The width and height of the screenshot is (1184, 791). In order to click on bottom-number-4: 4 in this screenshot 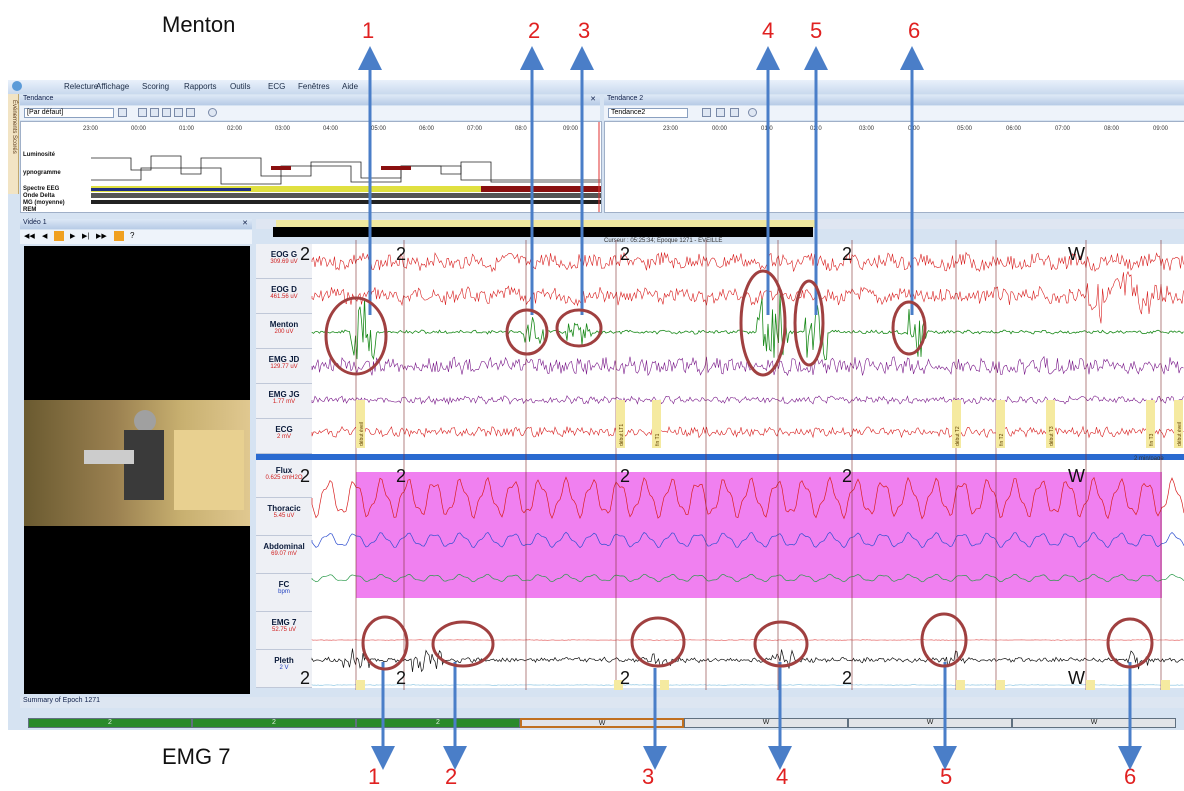, I will do `click(782, 776)`.